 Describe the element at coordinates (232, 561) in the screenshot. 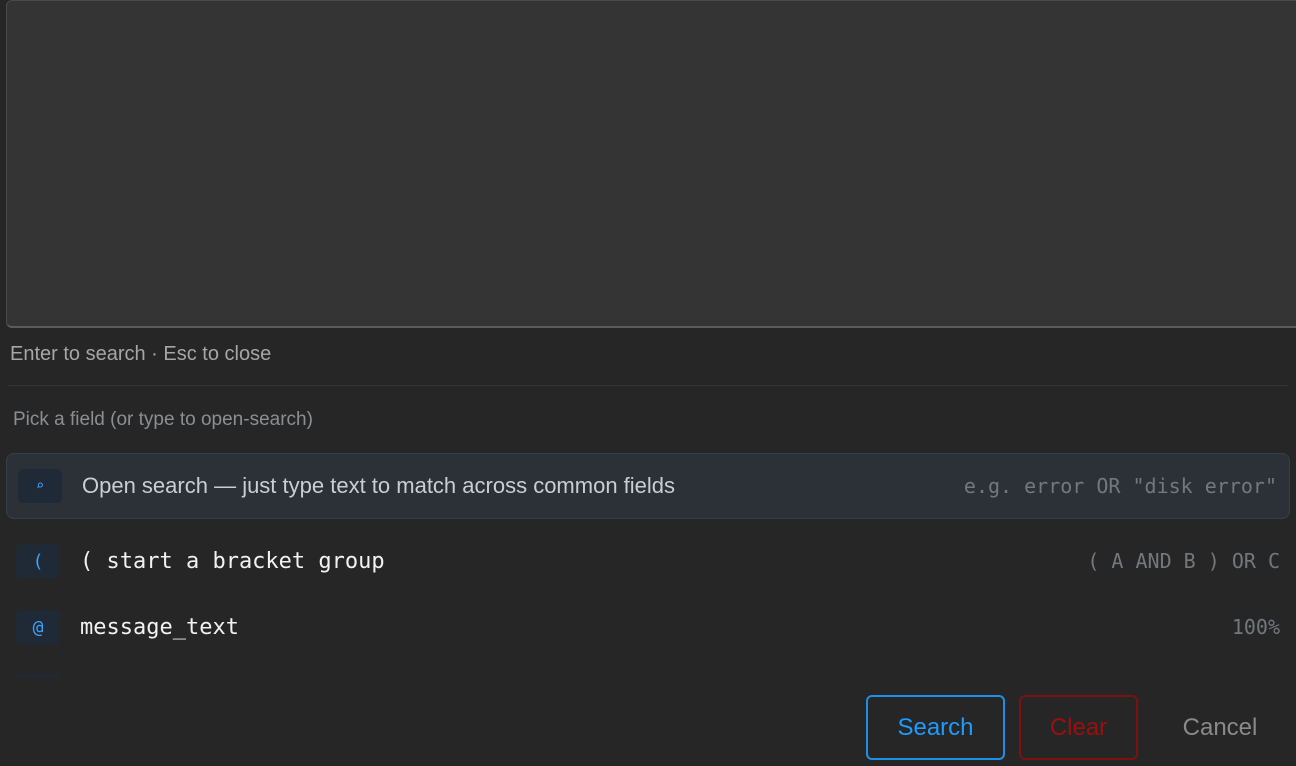

I see `suggestion-label: ( start a bracket group` at that location.